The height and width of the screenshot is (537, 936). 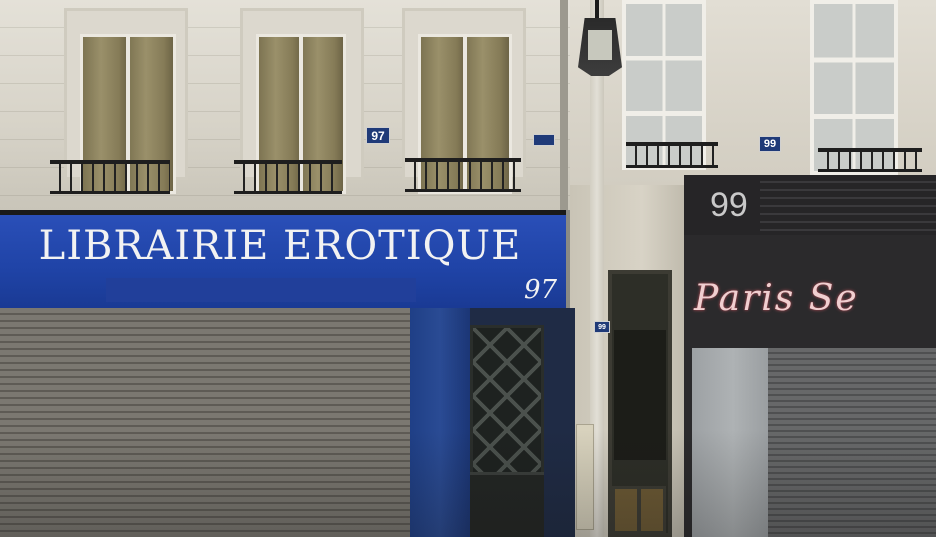 What do you see at coordinates (378, 135) in the screenshot?
I see `street-number-plaque: 97` at bounding box center [378, 135].